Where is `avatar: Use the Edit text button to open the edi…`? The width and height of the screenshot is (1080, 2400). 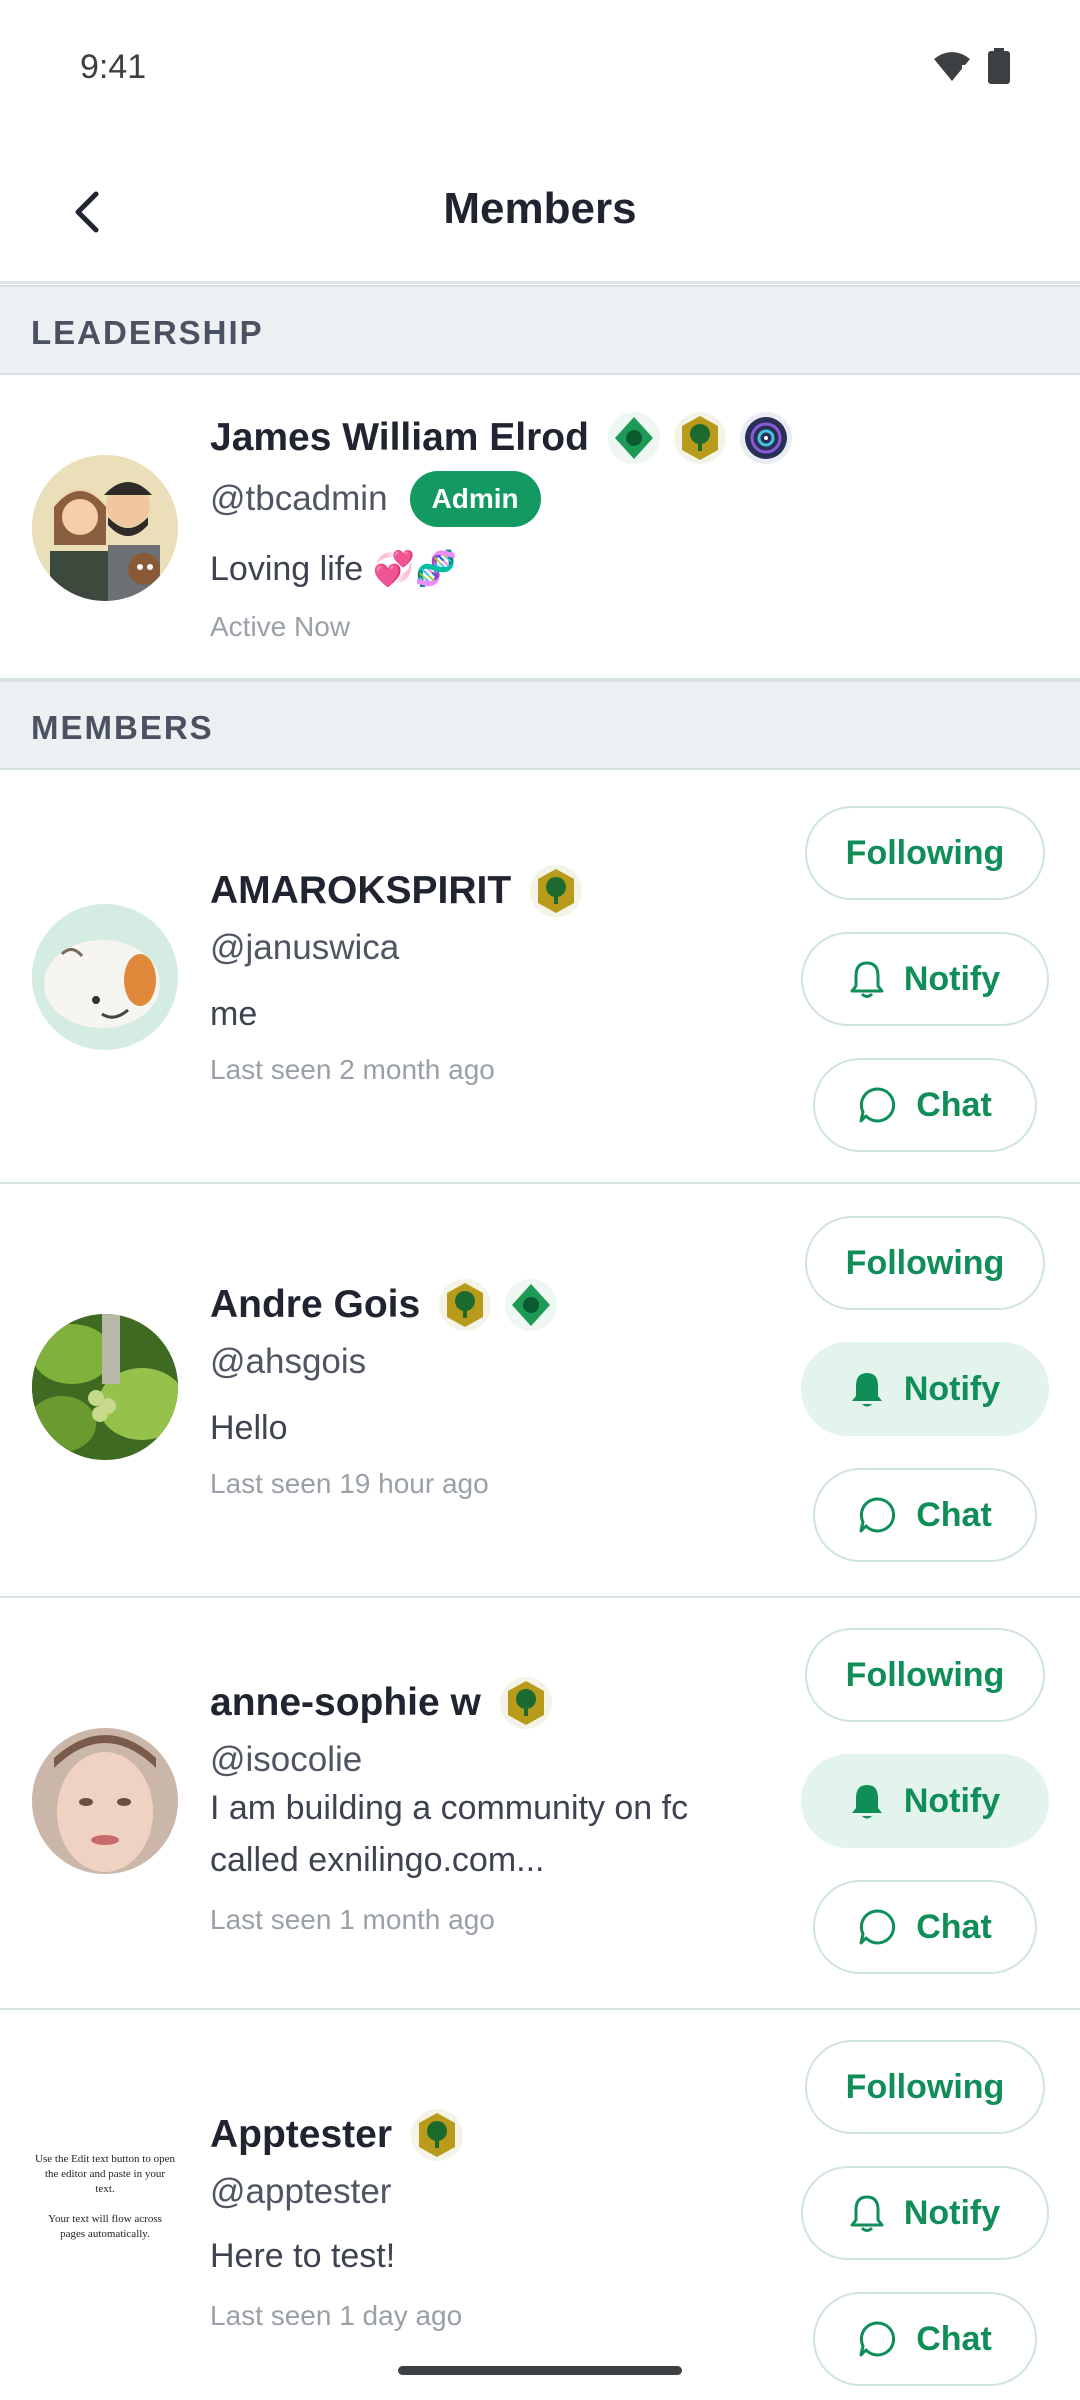 avatar: Use the Edit text button to open the edi… is located at coordinates (105, 2197).